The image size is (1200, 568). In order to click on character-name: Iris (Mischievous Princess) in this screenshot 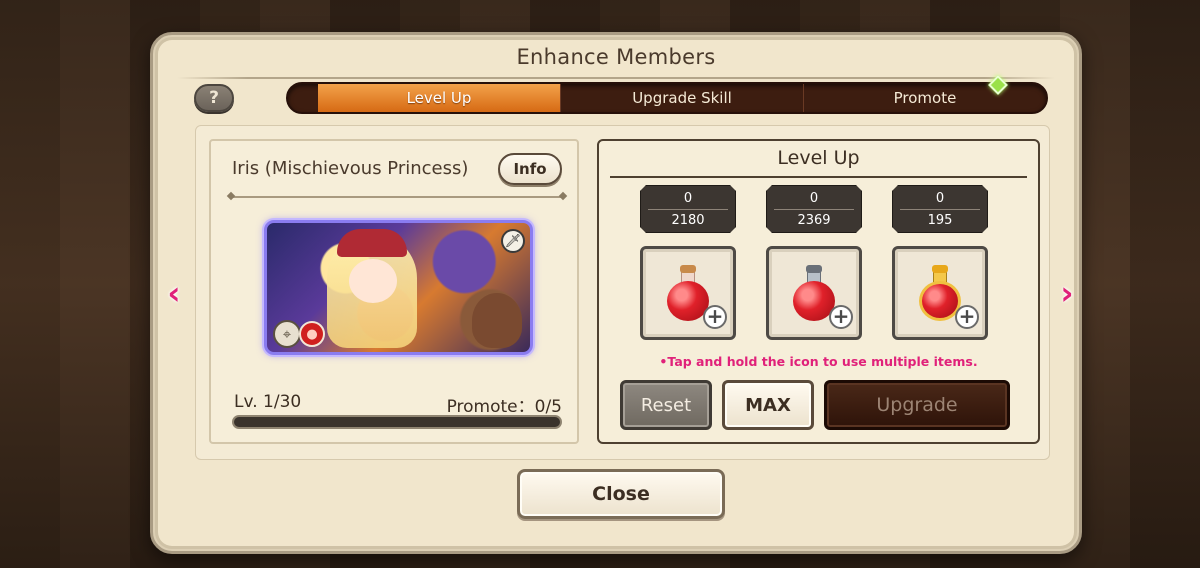, I will do `click(350, 168)`.